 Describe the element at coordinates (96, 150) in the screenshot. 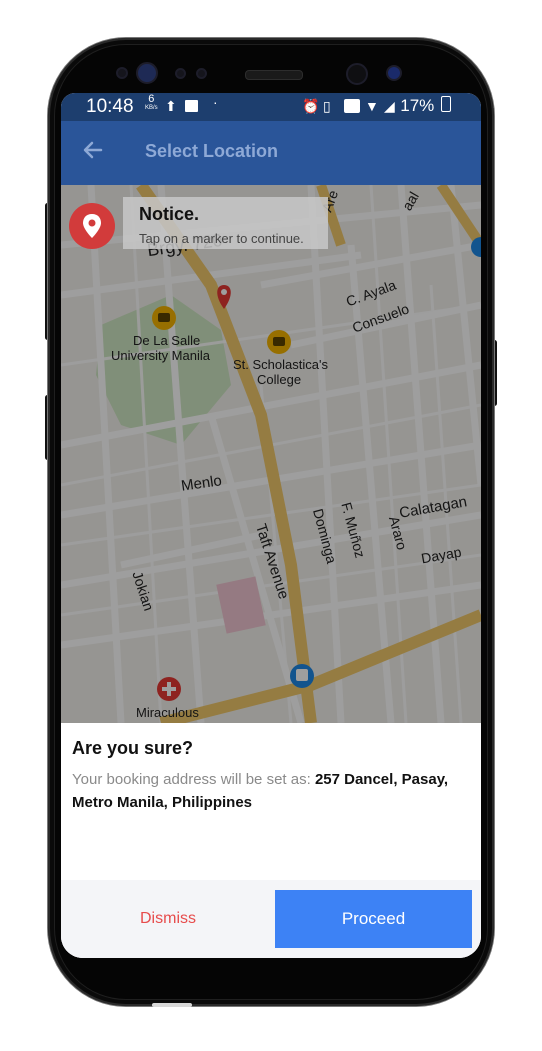

I see `back-arrow-icon` at that location.